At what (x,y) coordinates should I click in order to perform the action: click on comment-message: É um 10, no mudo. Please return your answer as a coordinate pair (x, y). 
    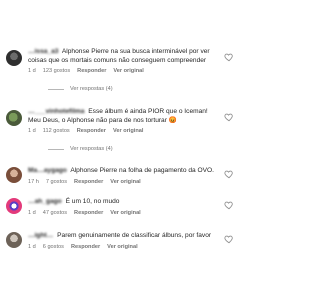
    Looking at the image, I should click on (92, 201).